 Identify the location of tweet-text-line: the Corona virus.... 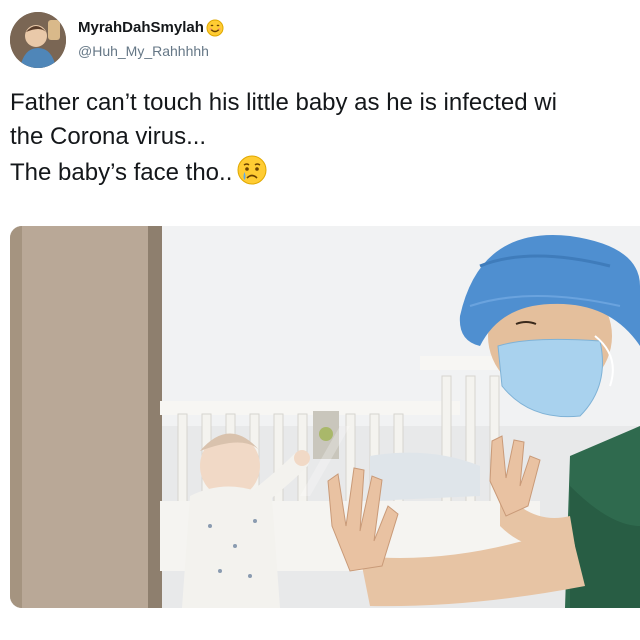
(108, 136).